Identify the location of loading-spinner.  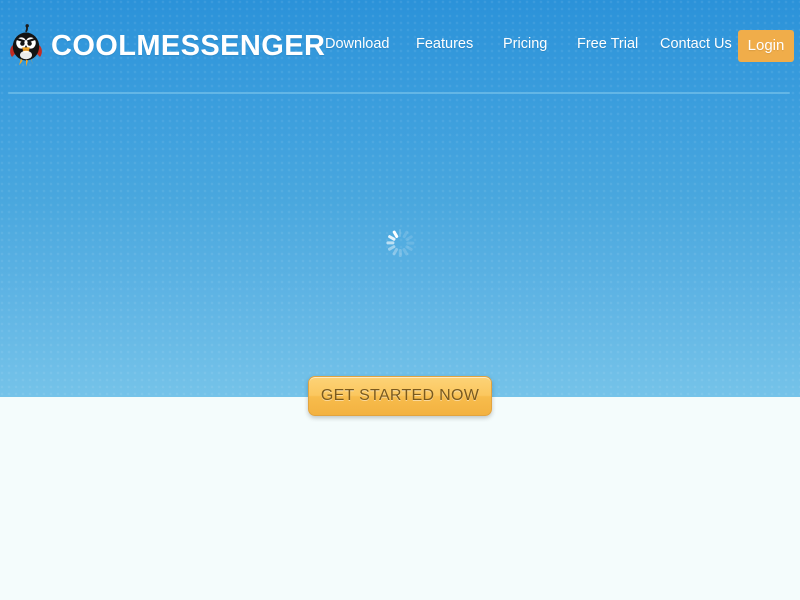
(400, 243).